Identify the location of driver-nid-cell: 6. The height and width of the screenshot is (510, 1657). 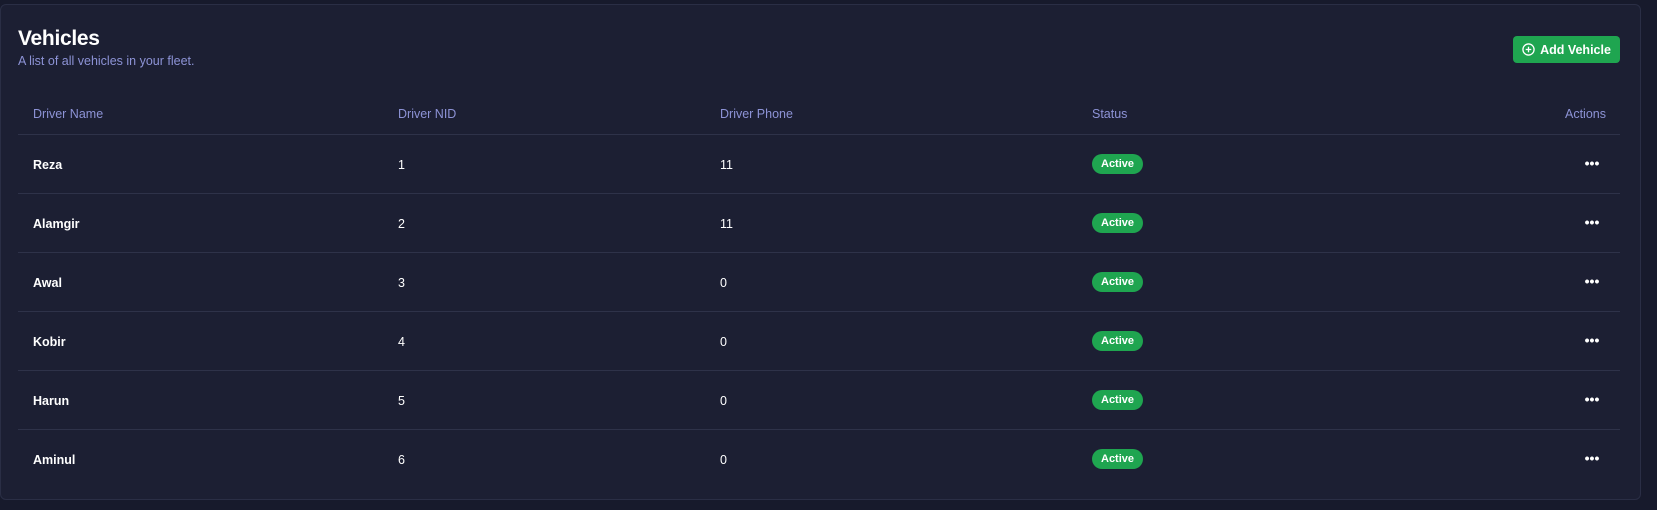
(401, 460).